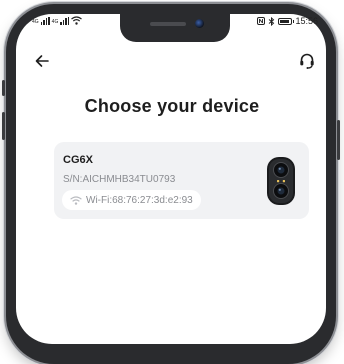 This screenshot has width=344, height=364. I want to click on nfc-icon, so click(261, 21).